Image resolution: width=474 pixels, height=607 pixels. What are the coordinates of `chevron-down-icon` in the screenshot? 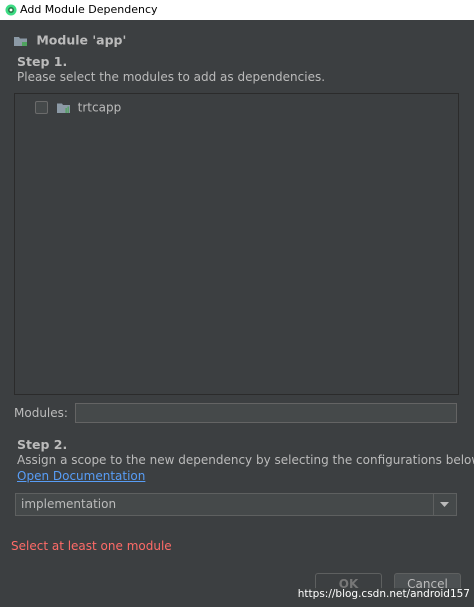 It's located at (444, 504).